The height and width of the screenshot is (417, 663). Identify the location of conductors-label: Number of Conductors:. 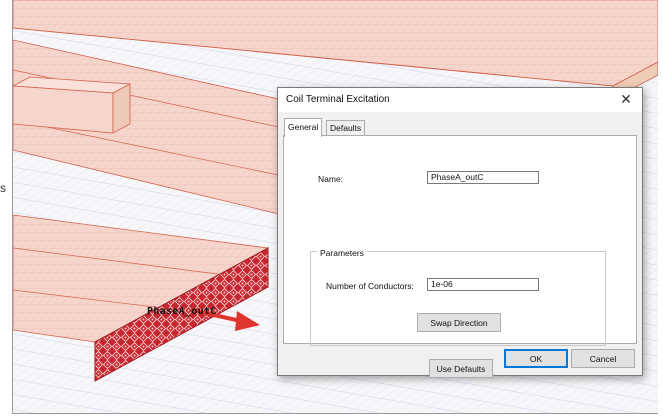
(370, 286).